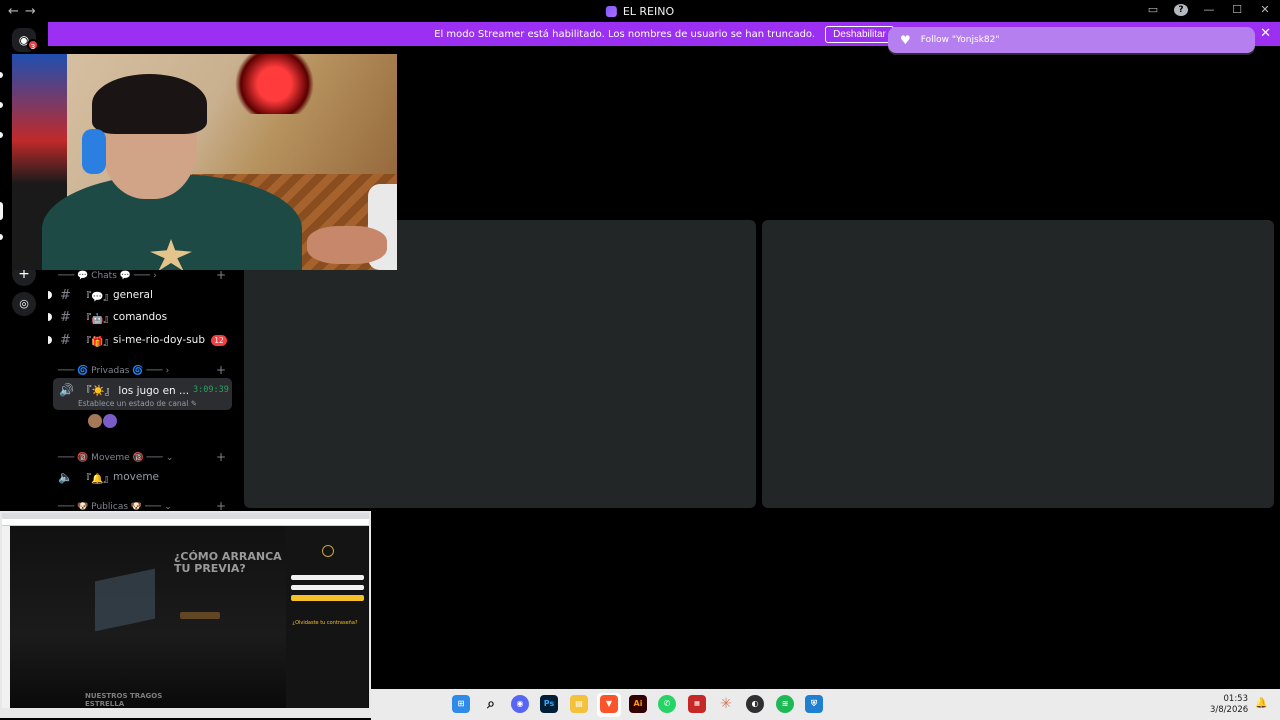 This screenshot has width=1280, height=720. What do you see at coordinates (697, 704) in the screenshot?
I see `app-red-icon: ▦` at bounding box center [697, 704].